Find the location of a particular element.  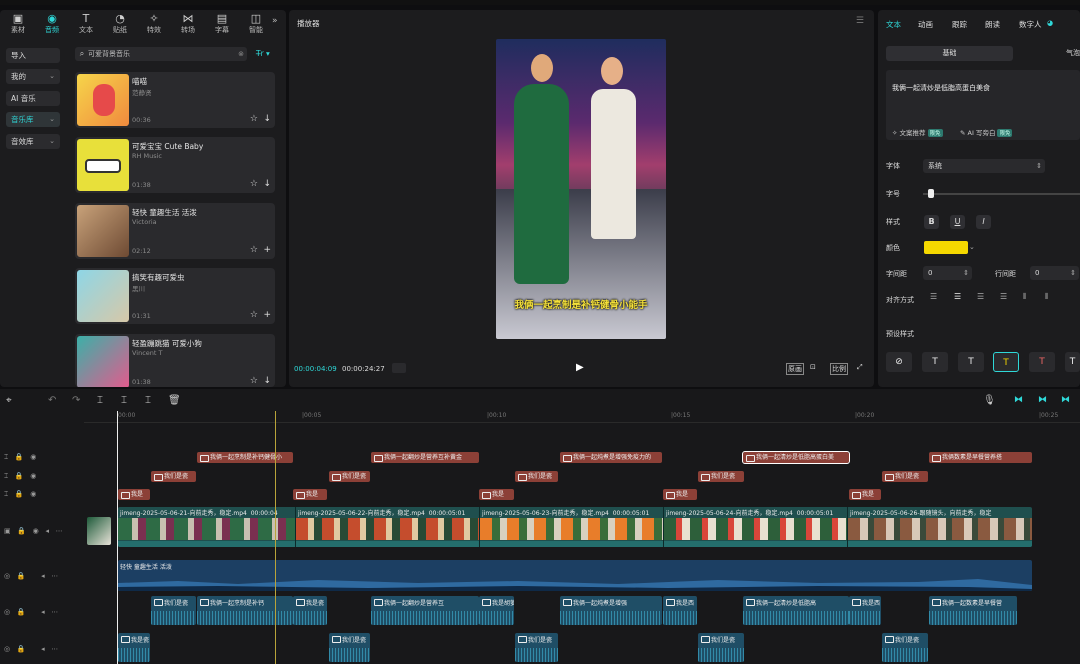

text-content-field: 我俩一起清炒是低脂高蛋白美食 ✧ 文案推荐 限免 ✎ AI 写旁白 限免 is located at coordinates (983, 105).